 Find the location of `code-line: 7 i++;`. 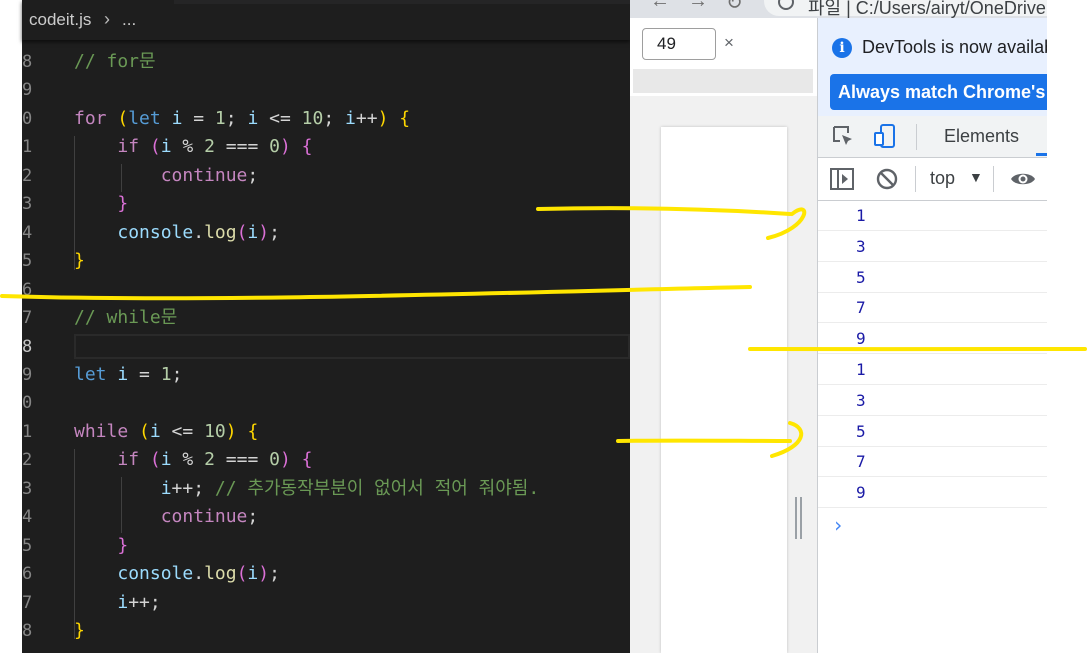

code-line: 7 i++; is located at coordinates (315, 603).